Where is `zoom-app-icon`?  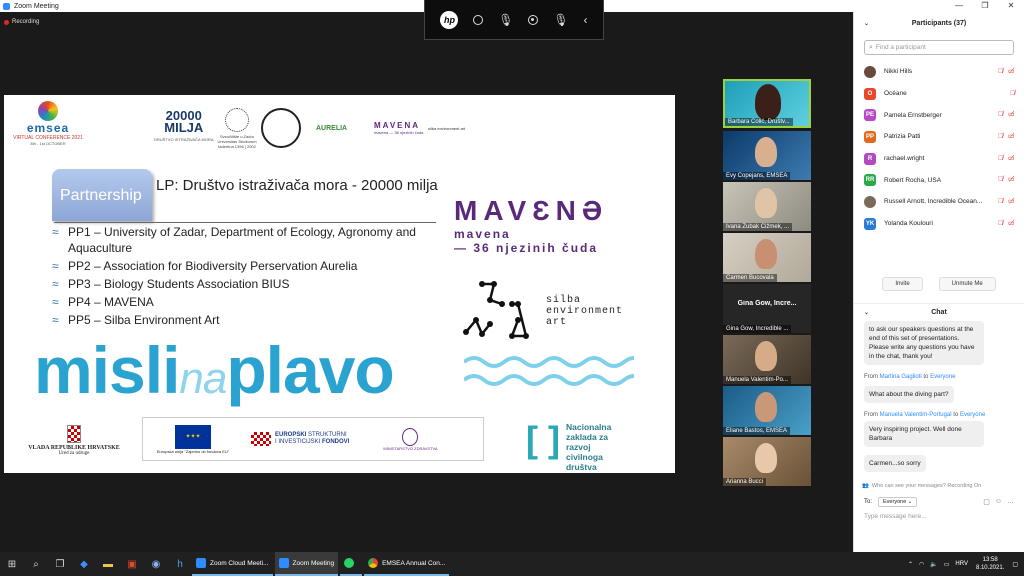
zoom-app-icon is located at coordinates (6, 6).